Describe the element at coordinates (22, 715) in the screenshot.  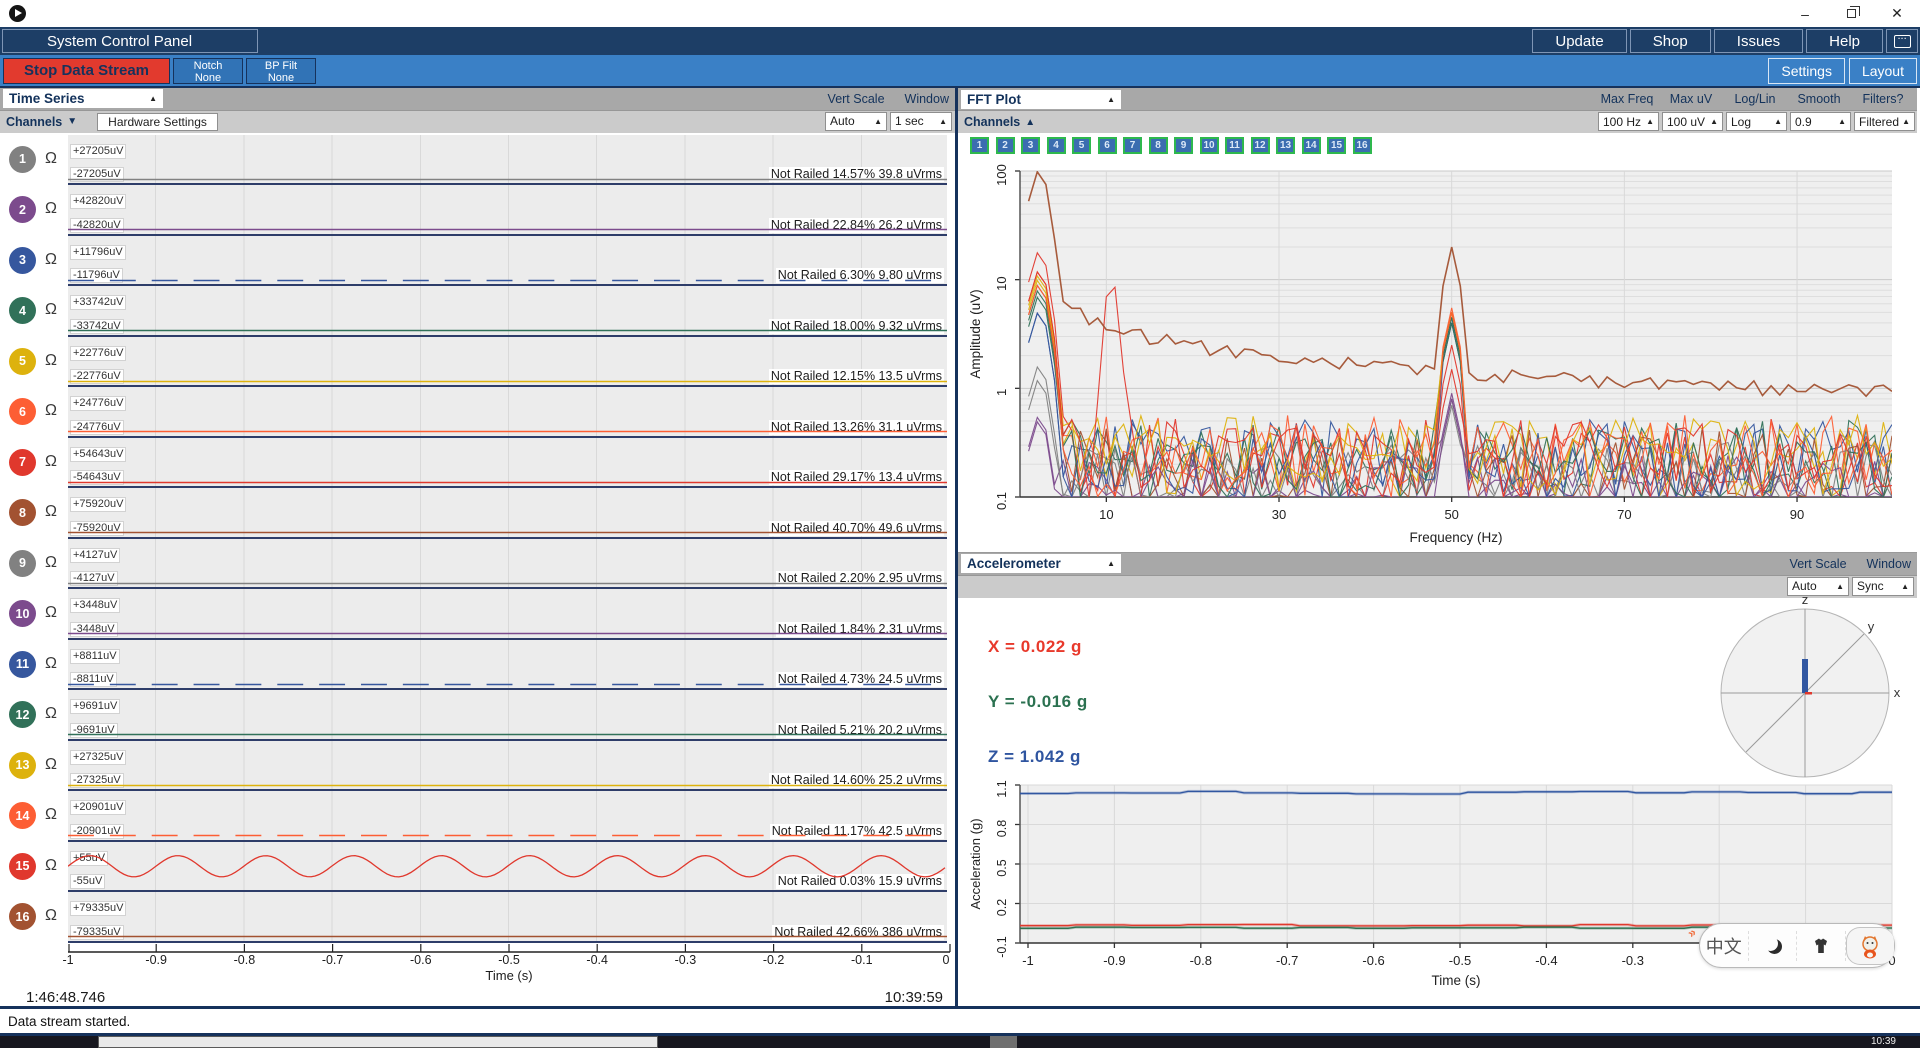
I see `channel-badge: 12` at that location.